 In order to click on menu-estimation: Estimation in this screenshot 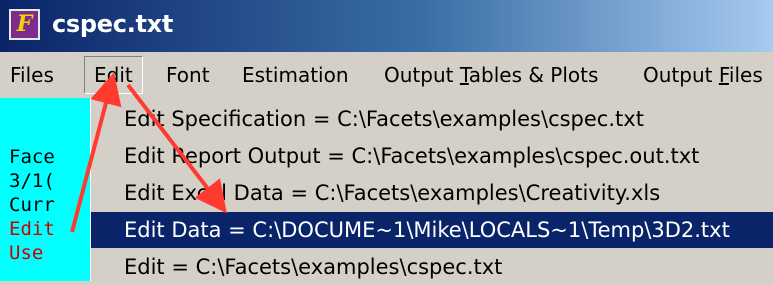, I will do `click(295, 75)`.